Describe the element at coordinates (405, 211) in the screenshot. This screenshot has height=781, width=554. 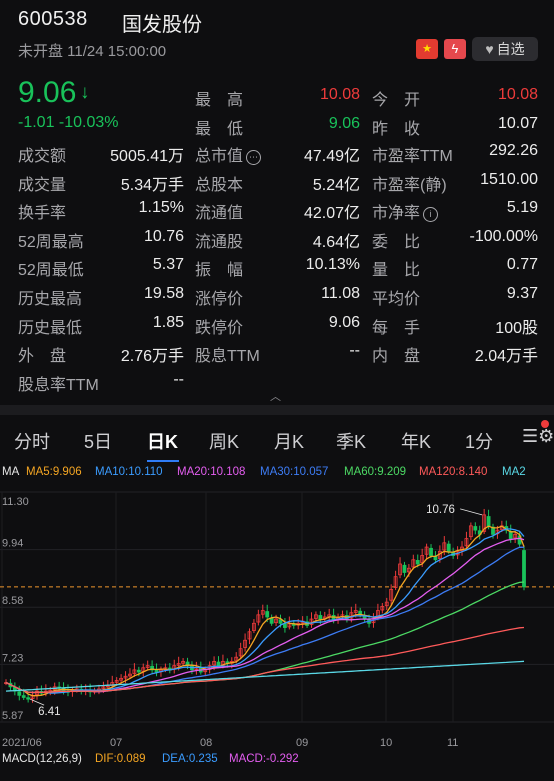
I see `stat-label: 市净率 i` at that location.